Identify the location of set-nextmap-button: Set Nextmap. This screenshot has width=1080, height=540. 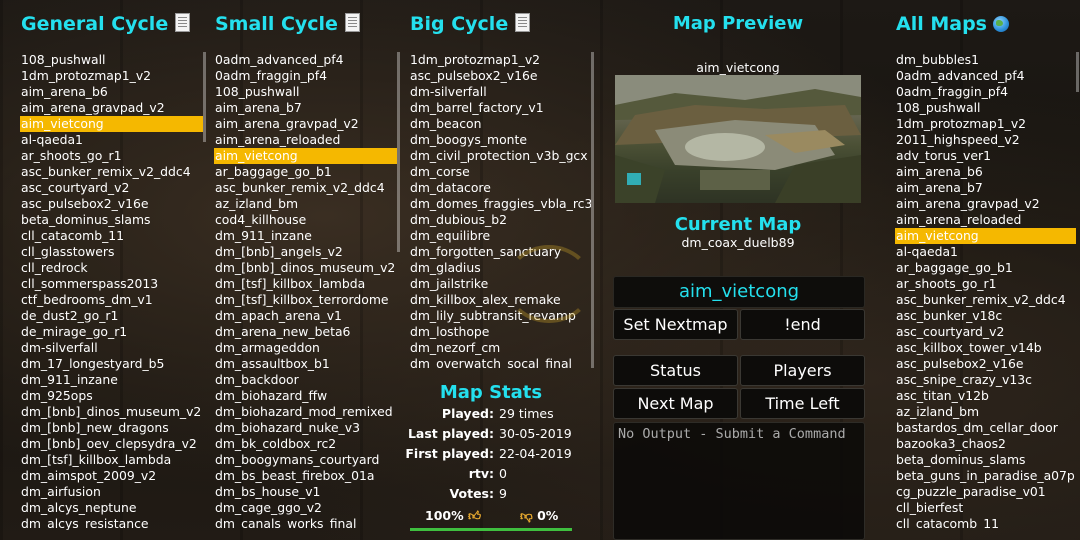
(675, 324).